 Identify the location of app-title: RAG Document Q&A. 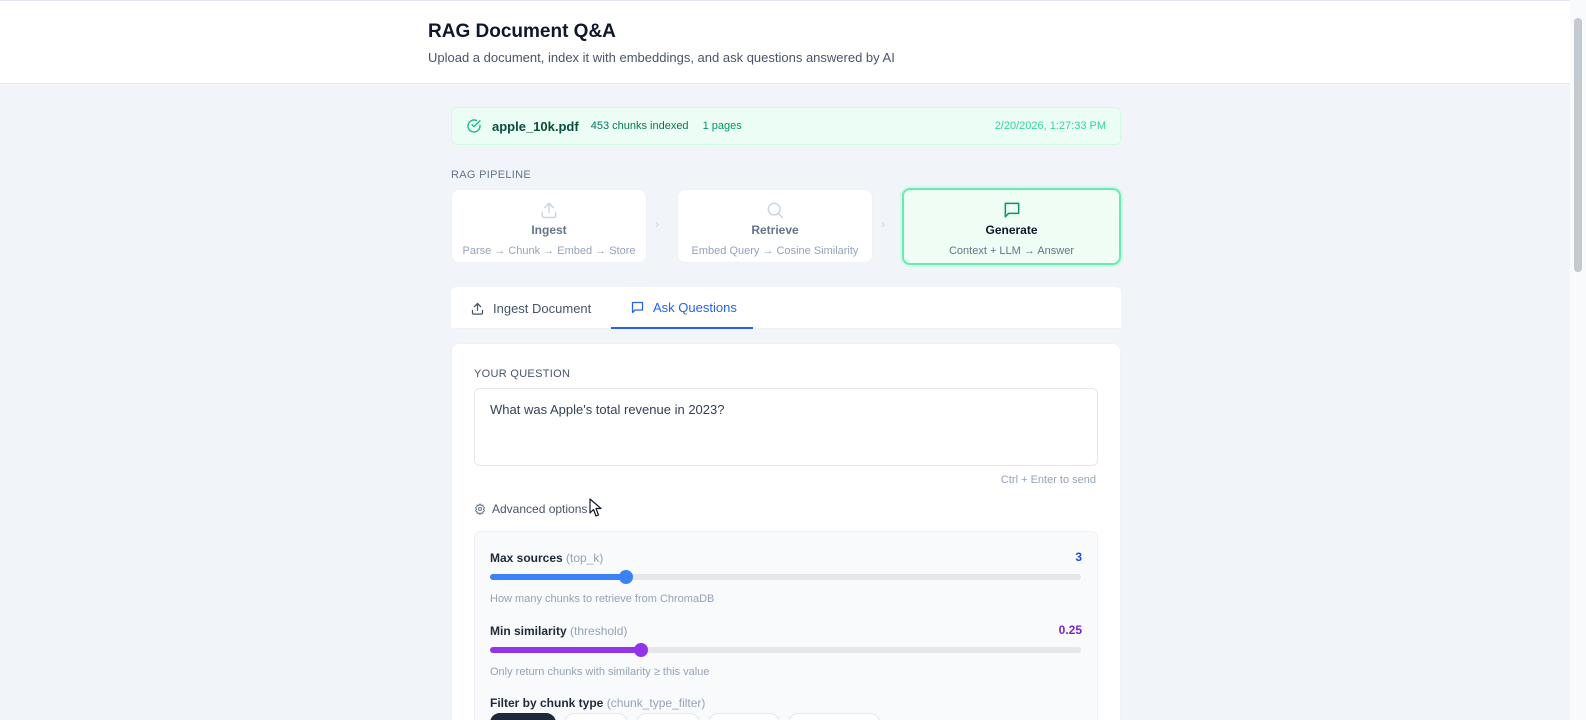
(522, 31).